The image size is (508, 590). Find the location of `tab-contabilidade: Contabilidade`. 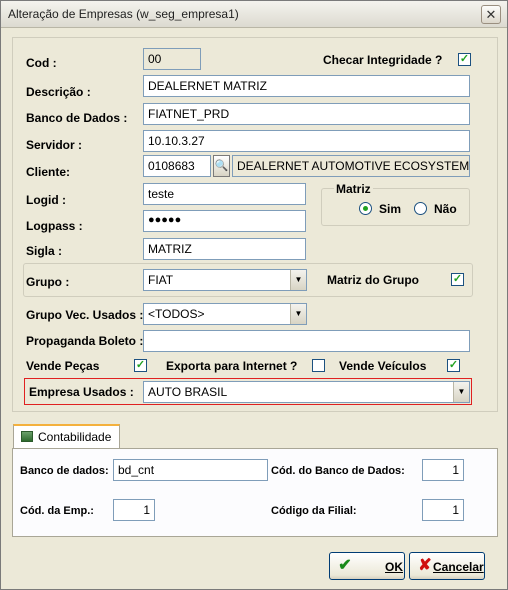

tab-contabilidade: Contabilidade is located at coordinates (66, 436).